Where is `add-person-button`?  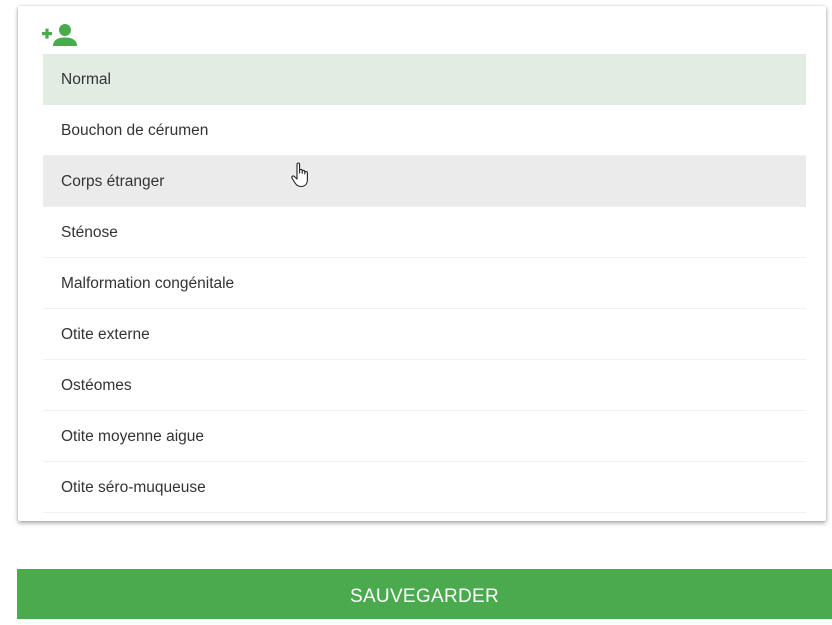
add-person-button is located at coordinates (62, 36).